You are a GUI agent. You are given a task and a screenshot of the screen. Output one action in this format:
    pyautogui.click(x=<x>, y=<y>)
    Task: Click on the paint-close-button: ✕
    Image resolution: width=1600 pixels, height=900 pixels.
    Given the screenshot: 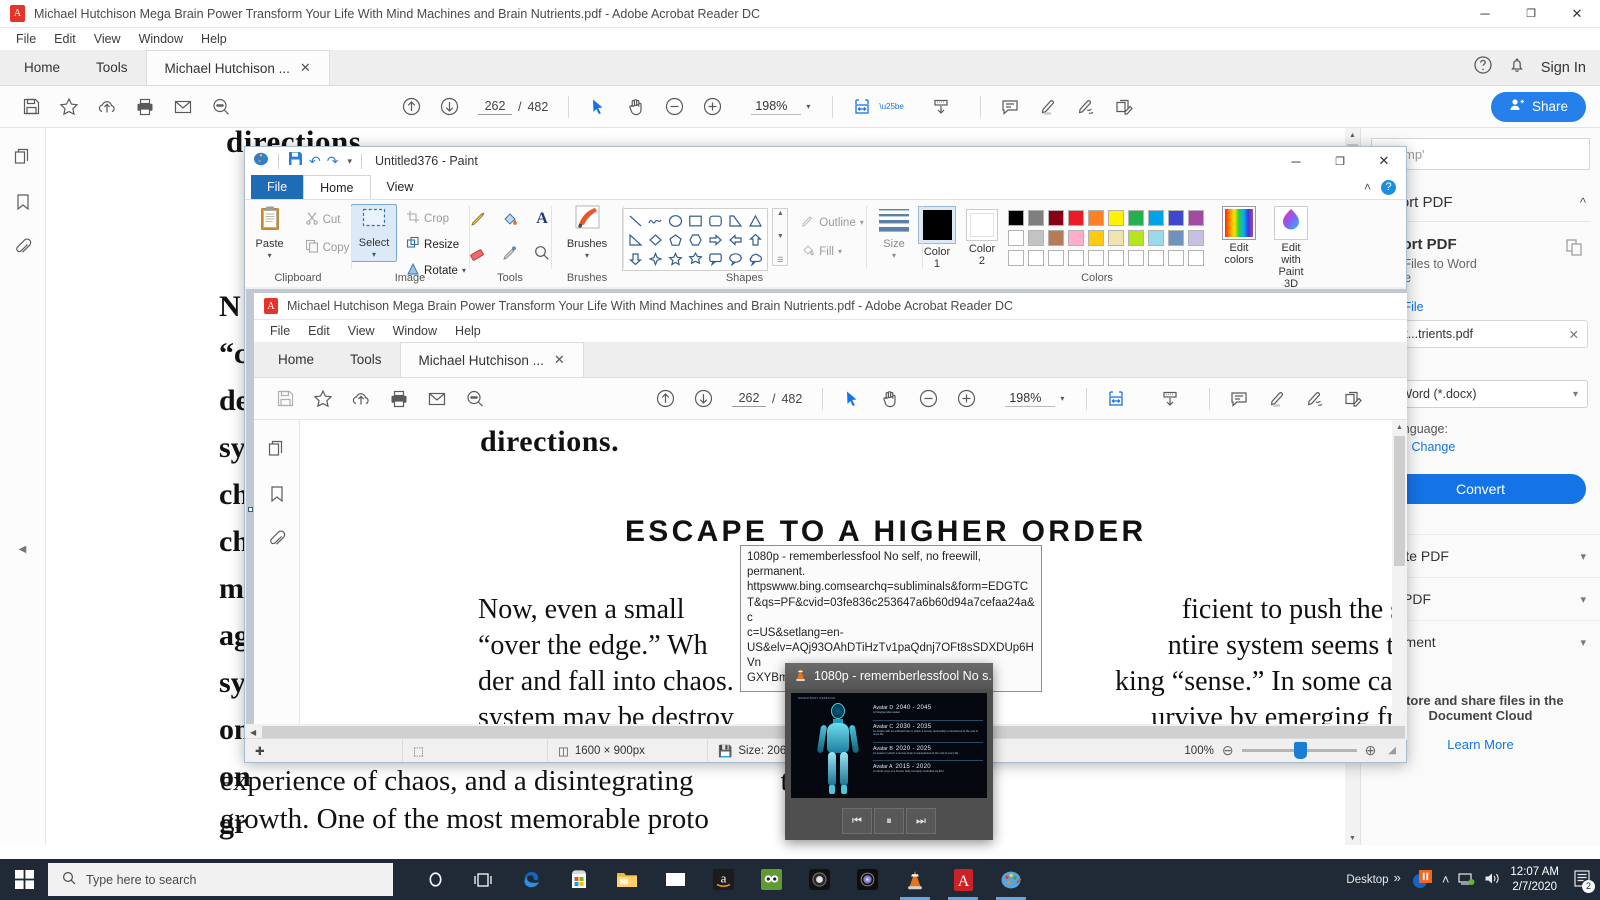 What is the action you would take?
    pyautogui.click(x=1384, y=161)
    